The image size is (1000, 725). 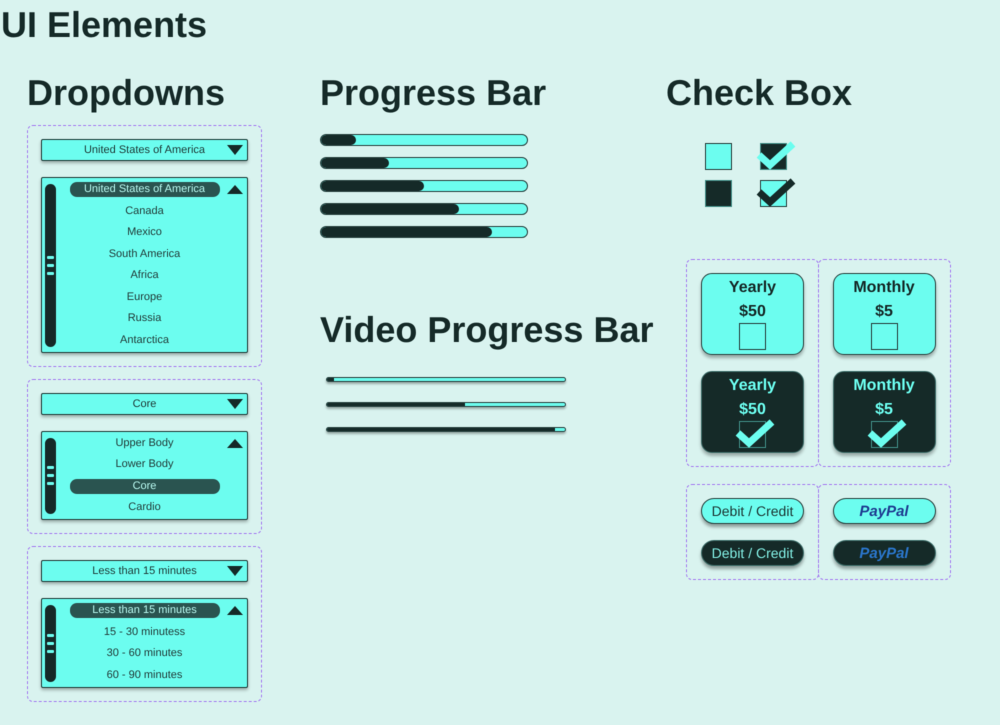 What do you see at coordinates (145, 443) in the screenshot?
I see `dropdown-option: Upper Body` at bounding box center [145, 443].